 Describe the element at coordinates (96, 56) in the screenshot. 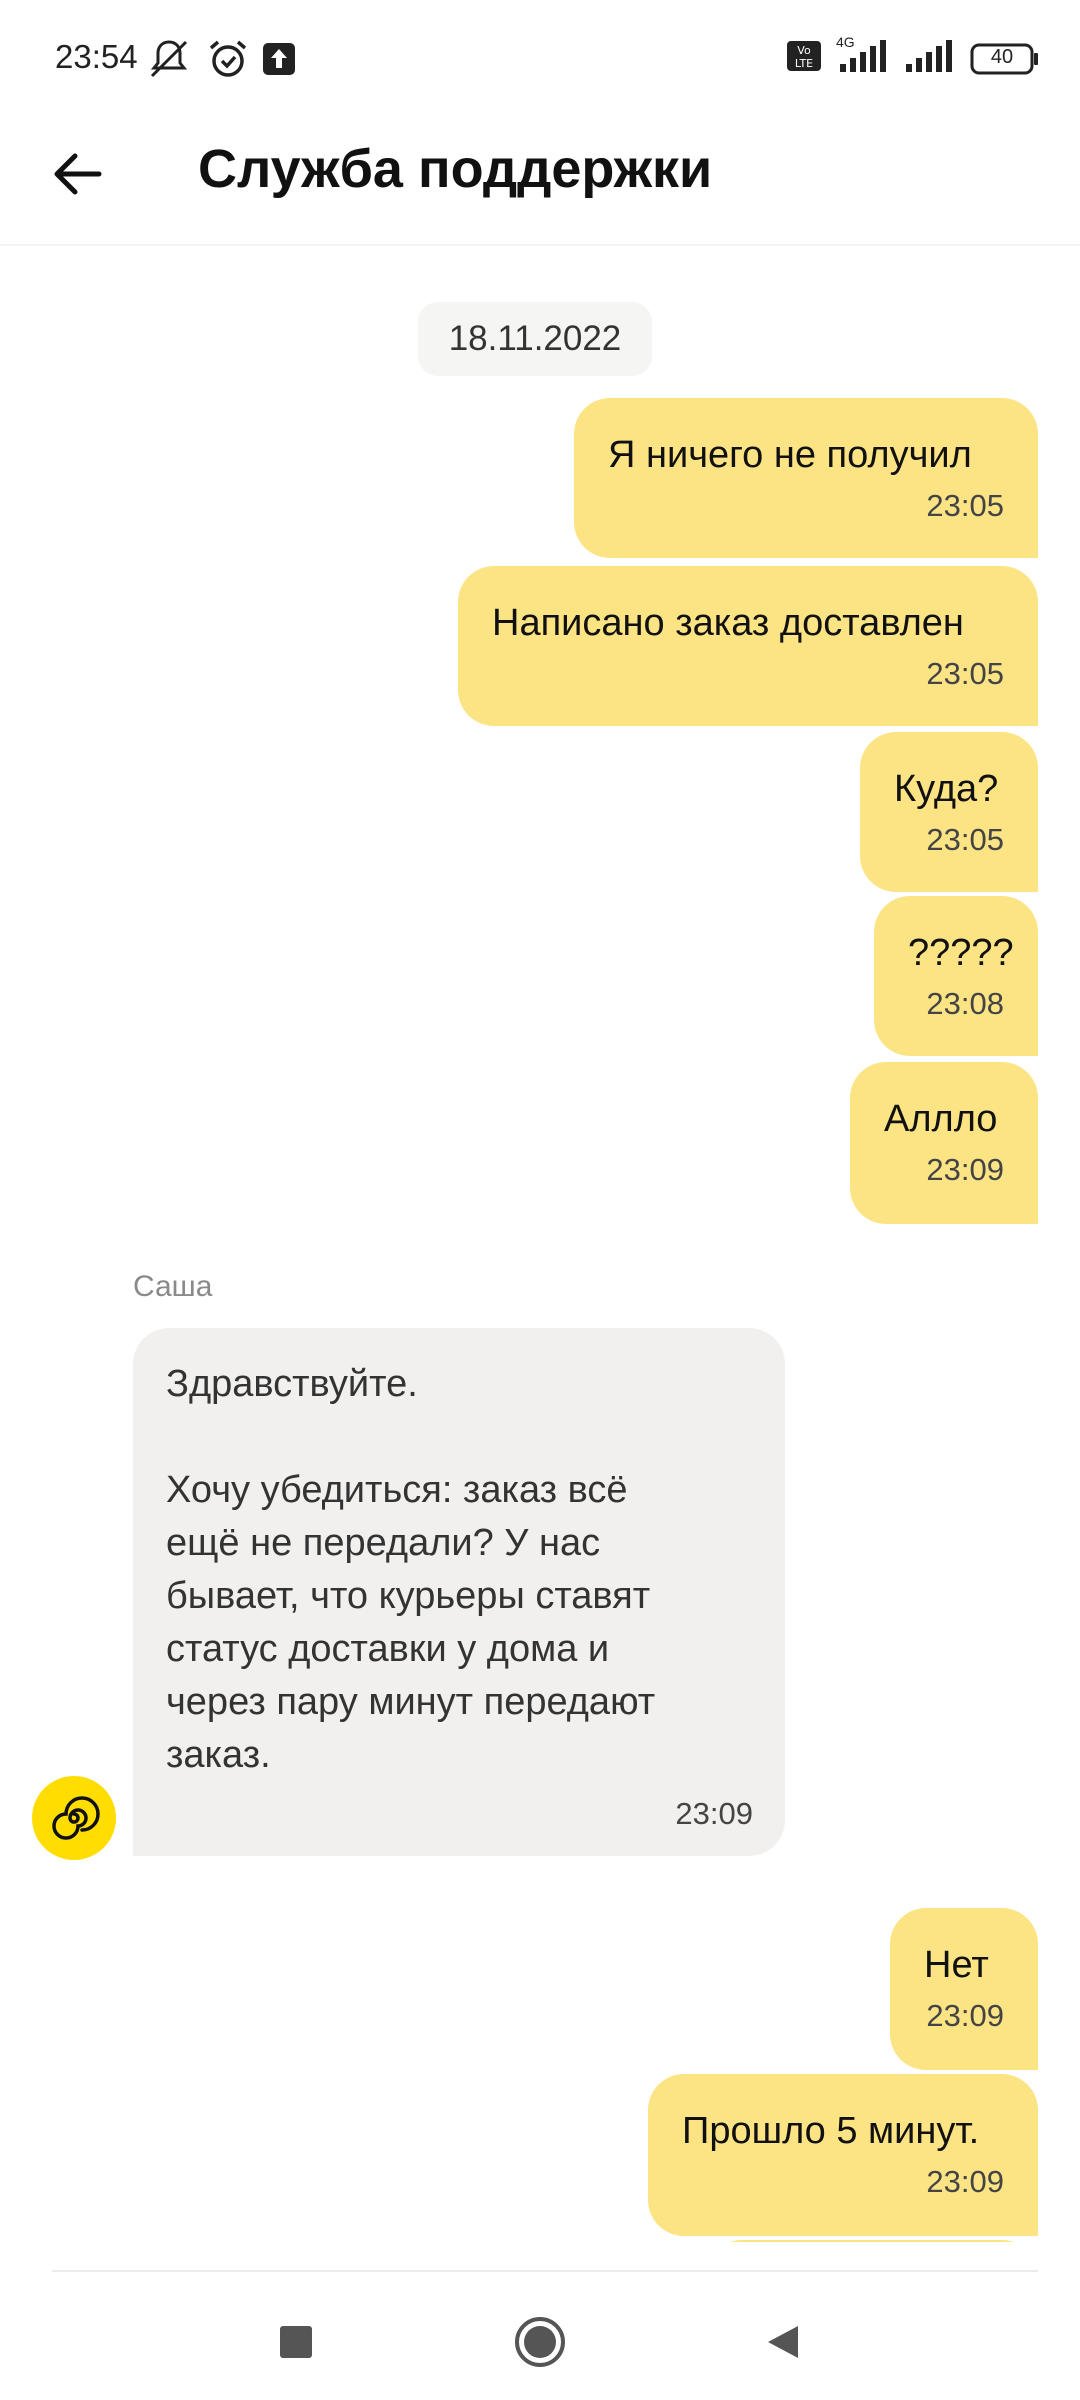

I see `status-time: 23:54` at that location.